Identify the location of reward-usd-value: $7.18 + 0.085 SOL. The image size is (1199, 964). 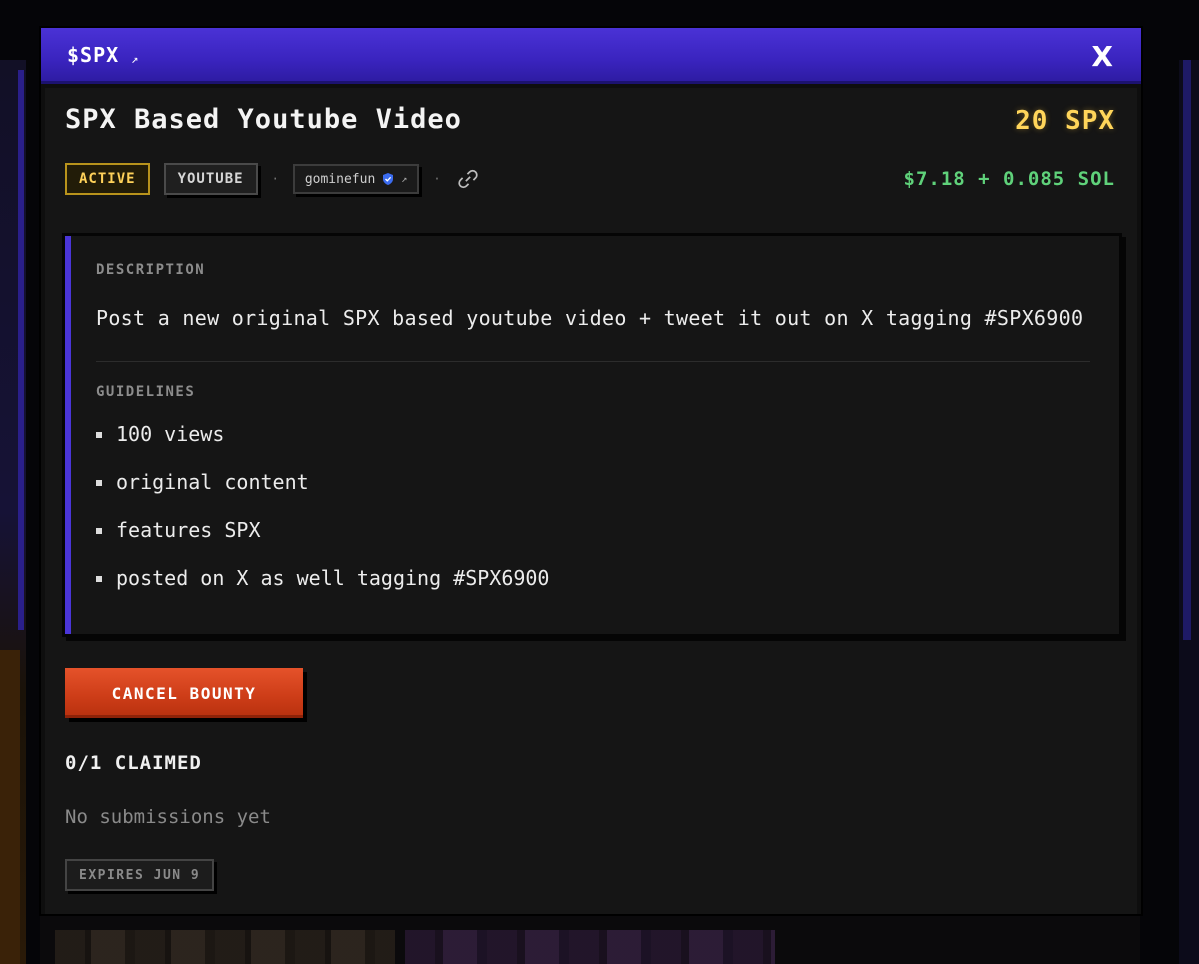
(1009, 179).